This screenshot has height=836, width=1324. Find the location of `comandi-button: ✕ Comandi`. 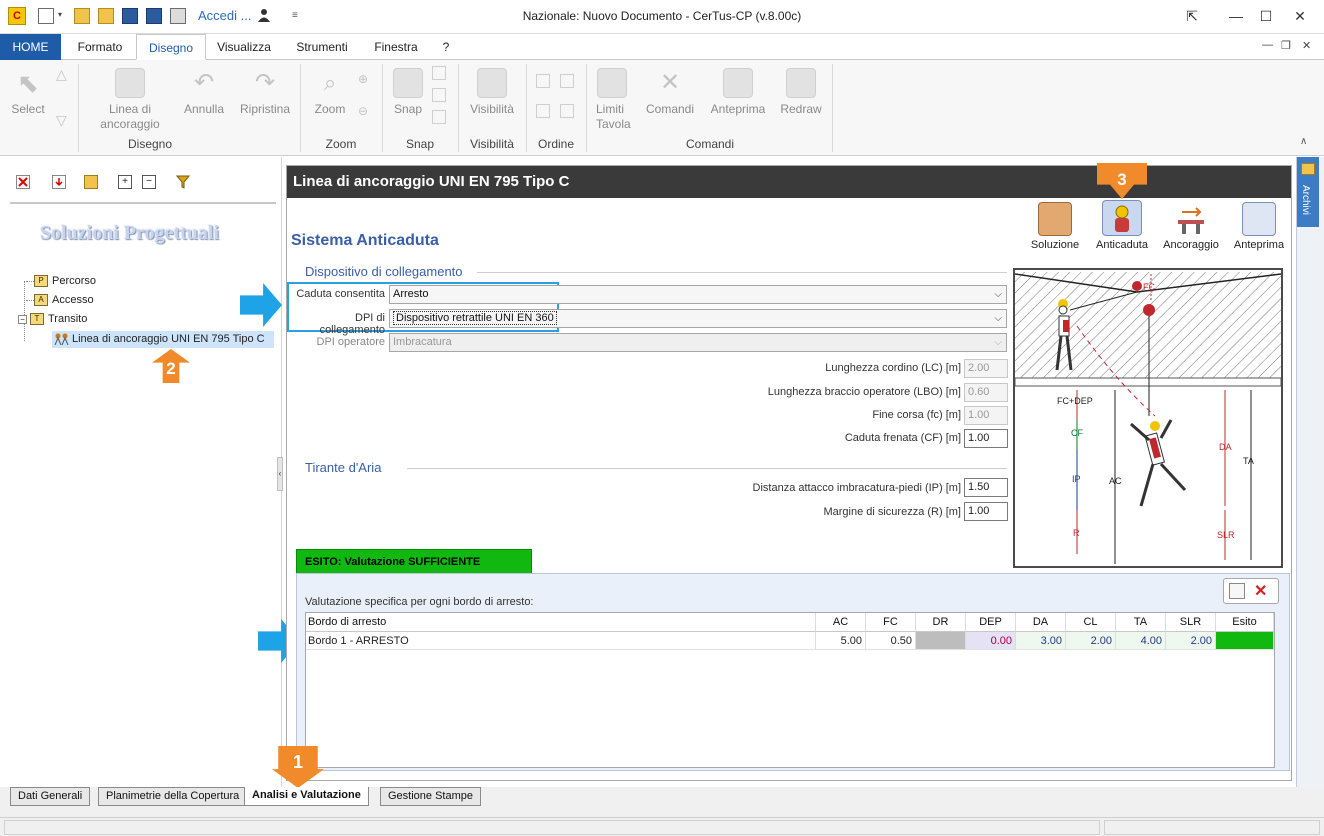

comandi-button: ✕ Comandi is located at coordinates (670, 92).